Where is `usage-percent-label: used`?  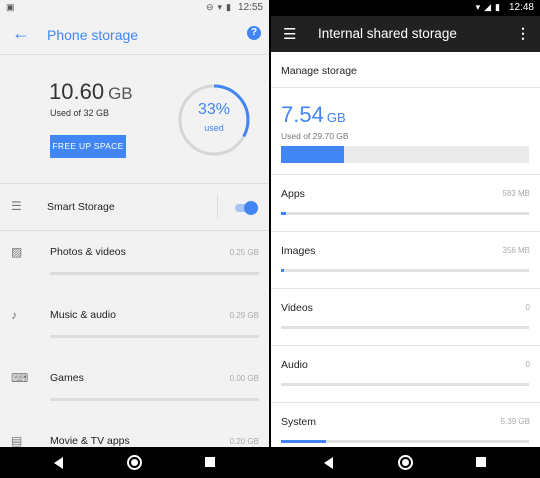
usage-percent-label: used is located at coordinates (214, 128).